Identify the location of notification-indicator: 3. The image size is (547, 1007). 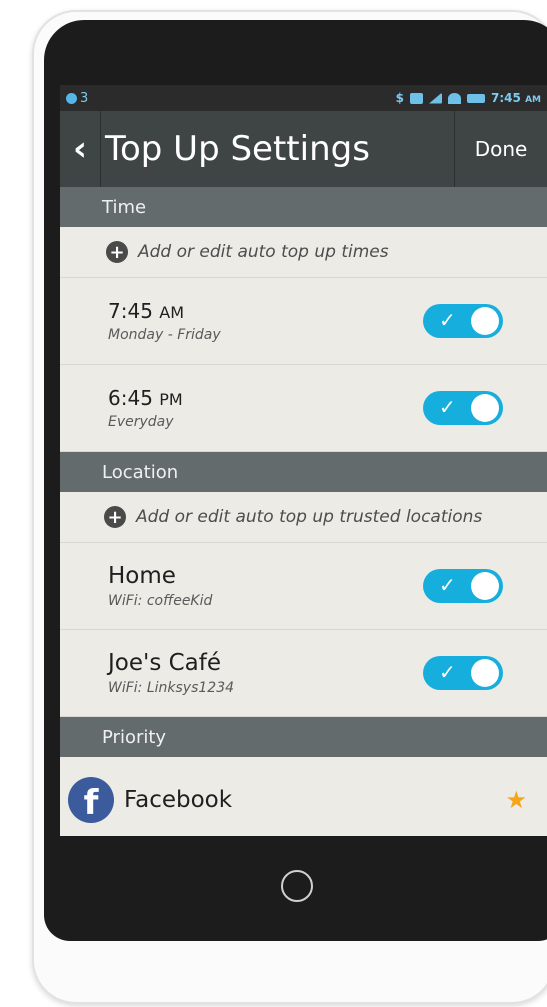
(77, 98).